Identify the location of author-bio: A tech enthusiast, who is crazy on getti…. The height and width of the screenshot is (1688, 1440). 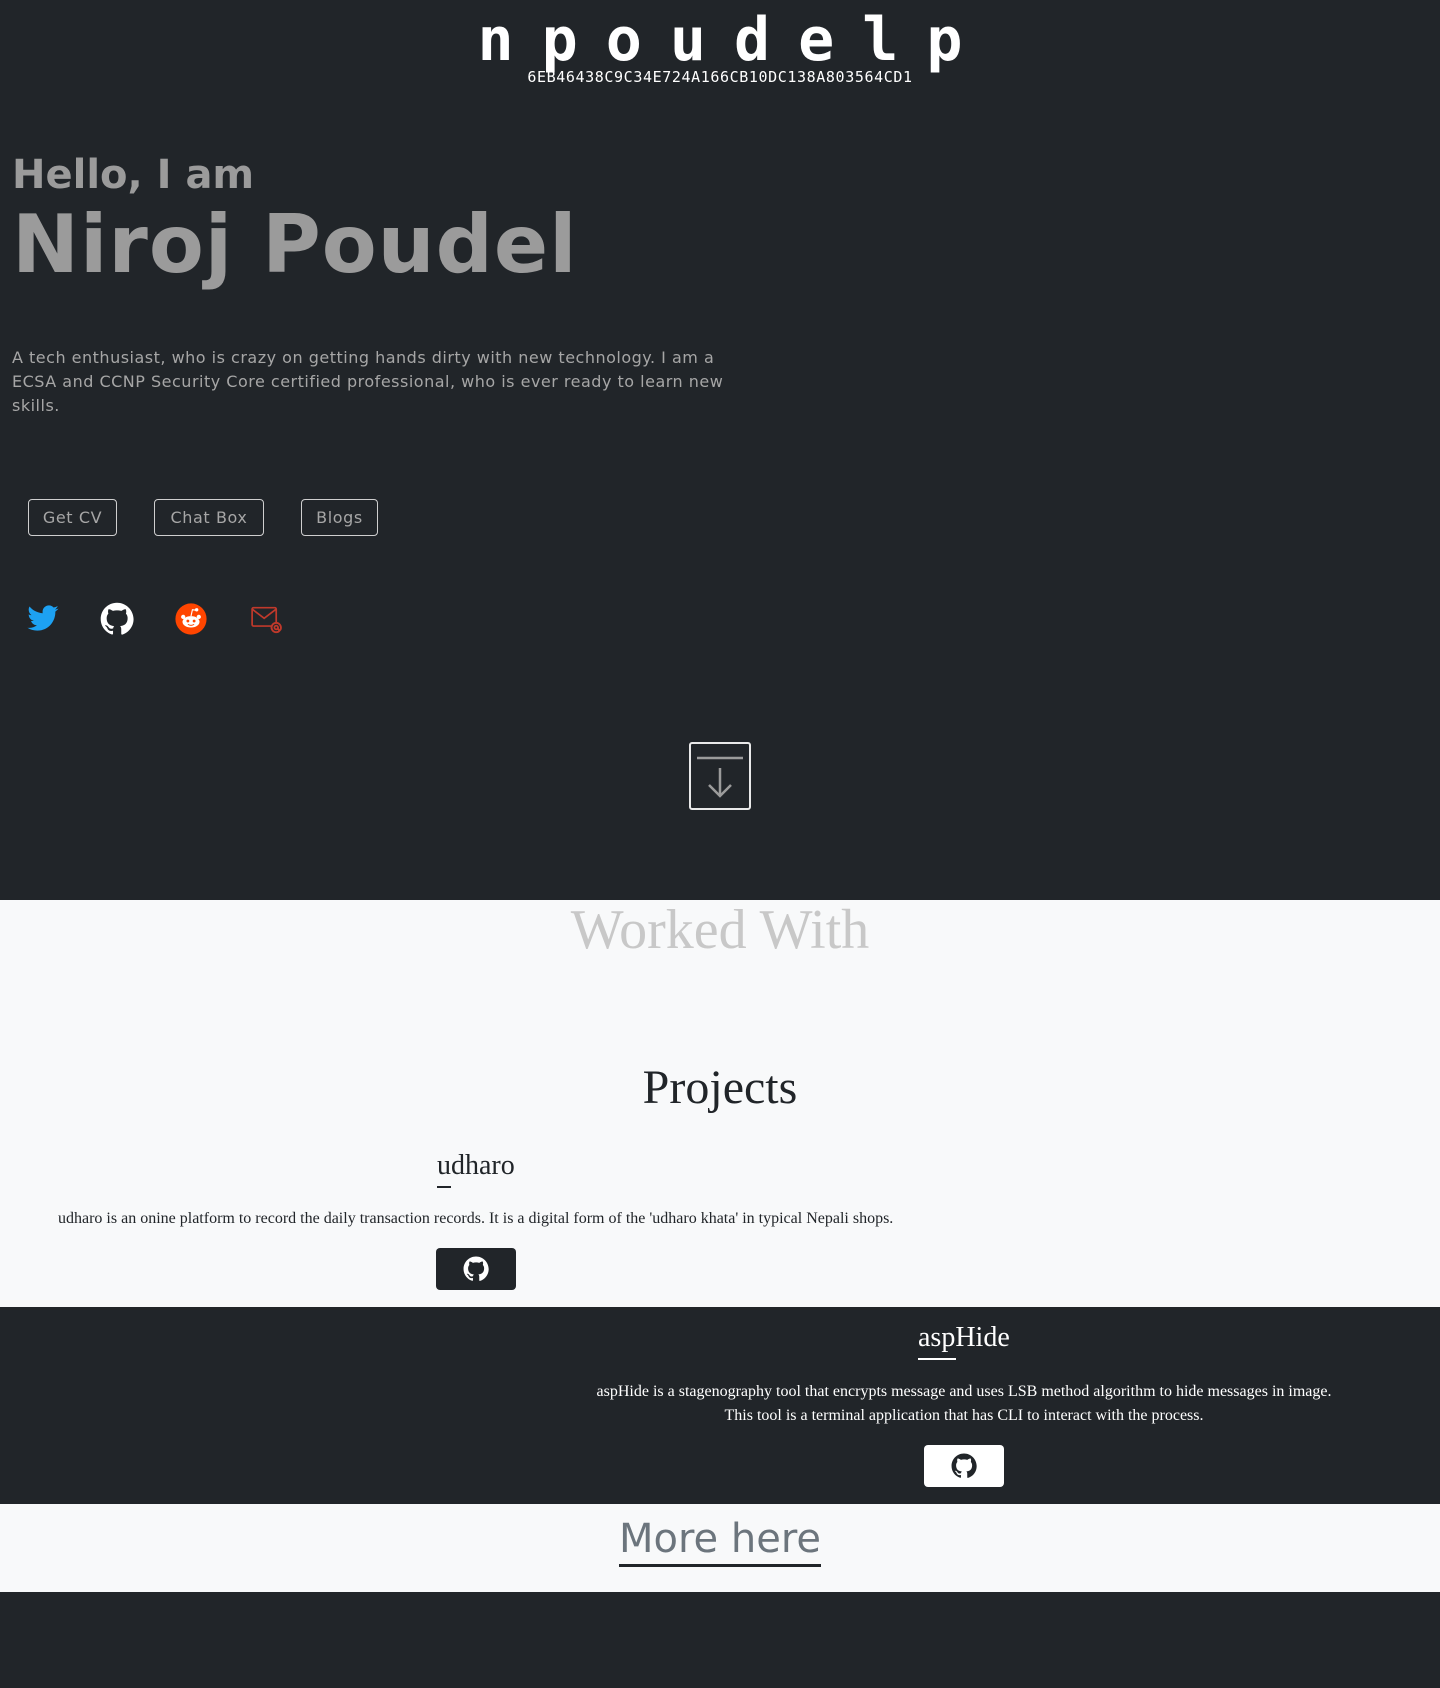
(368, 381).